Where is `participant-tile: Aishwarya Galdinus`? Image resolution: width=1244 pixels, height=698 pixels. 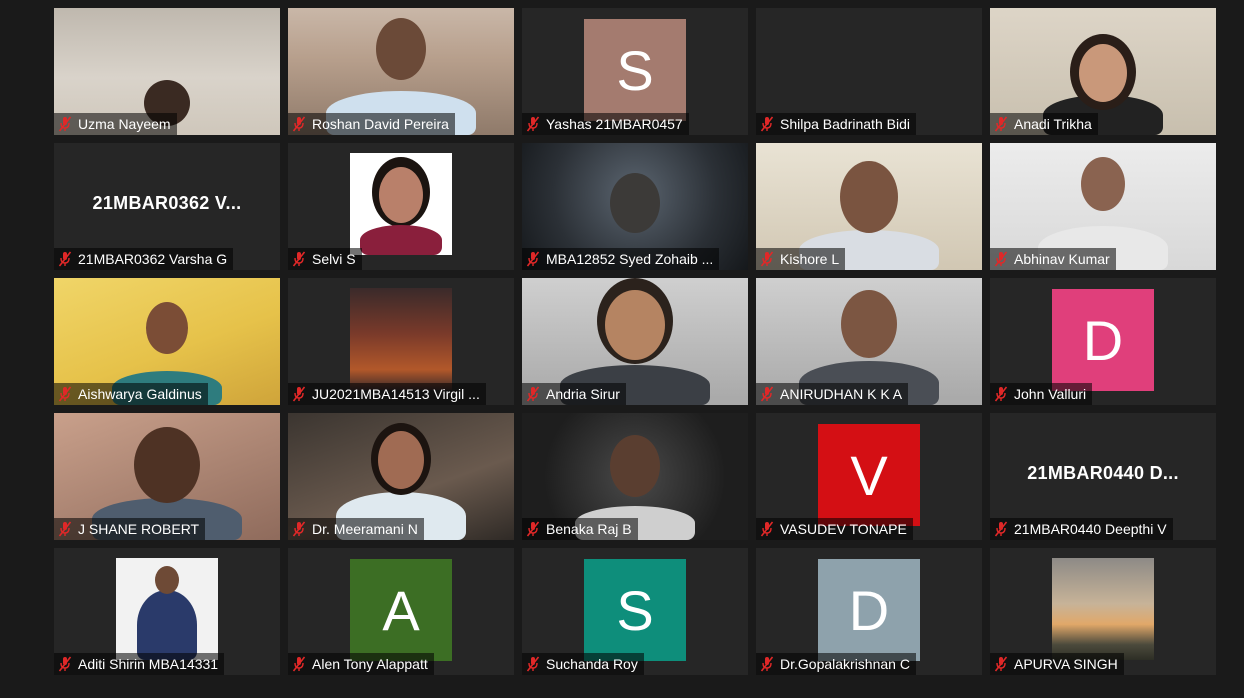 participant-tile: Aishwarya Galdinus is located at coordinates (167, 341).